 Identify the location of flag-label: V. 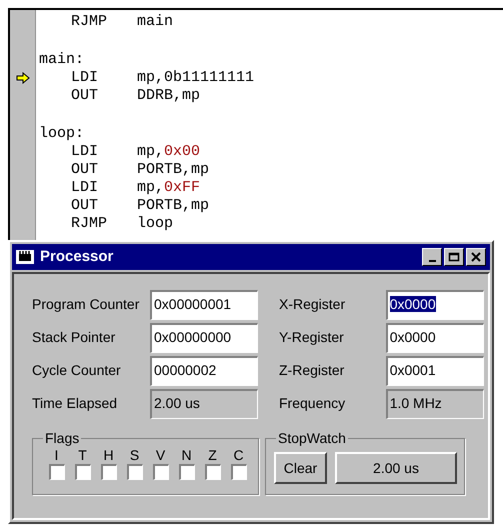
(161, 455).